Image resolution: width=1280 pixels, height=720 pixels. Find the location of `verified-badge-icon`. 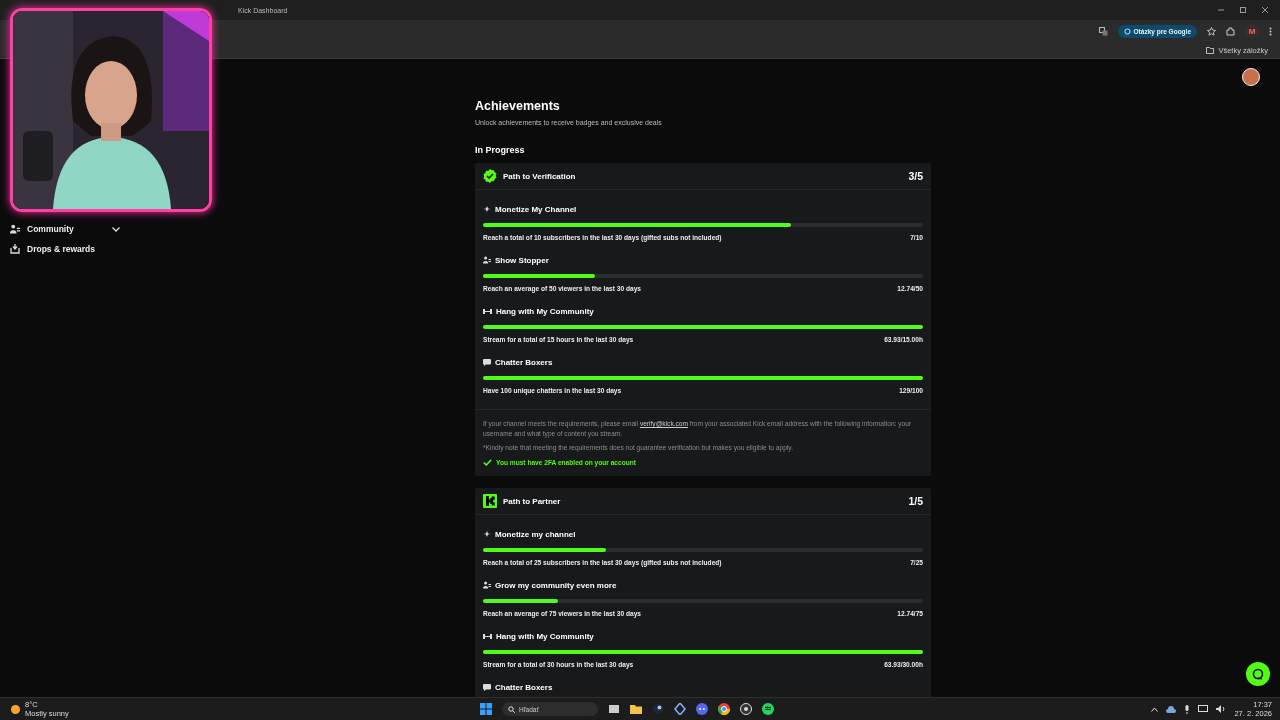

verified-badge-icon is located at coordinates (490, 176).